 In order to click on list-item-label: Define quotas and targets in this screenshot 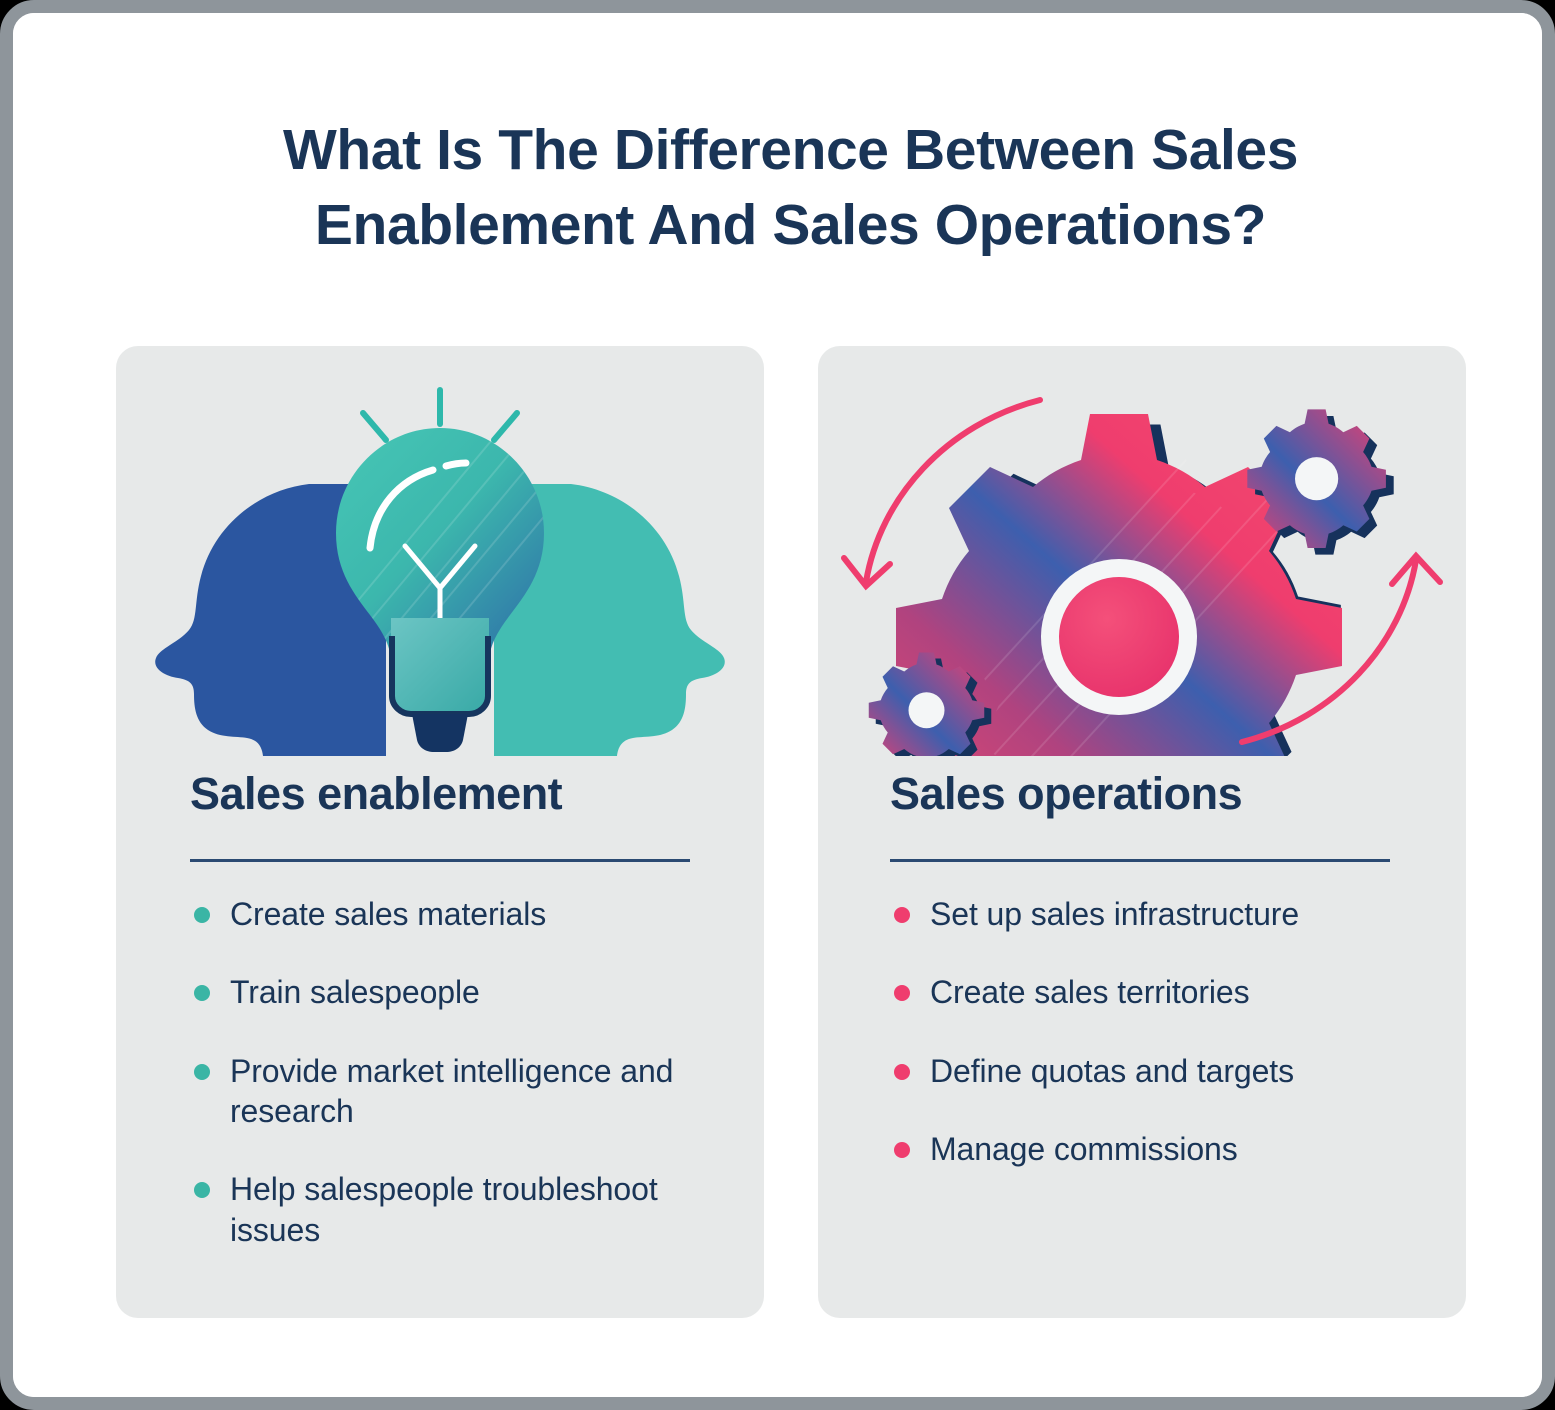, I will do `click(1112, 1070)`.